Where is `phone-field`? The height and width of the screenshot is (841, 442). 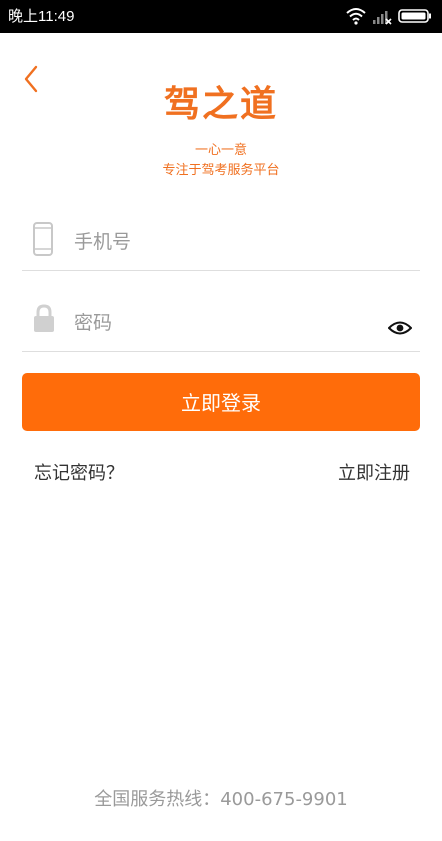
phone-field is located at coordinates (221, 242).